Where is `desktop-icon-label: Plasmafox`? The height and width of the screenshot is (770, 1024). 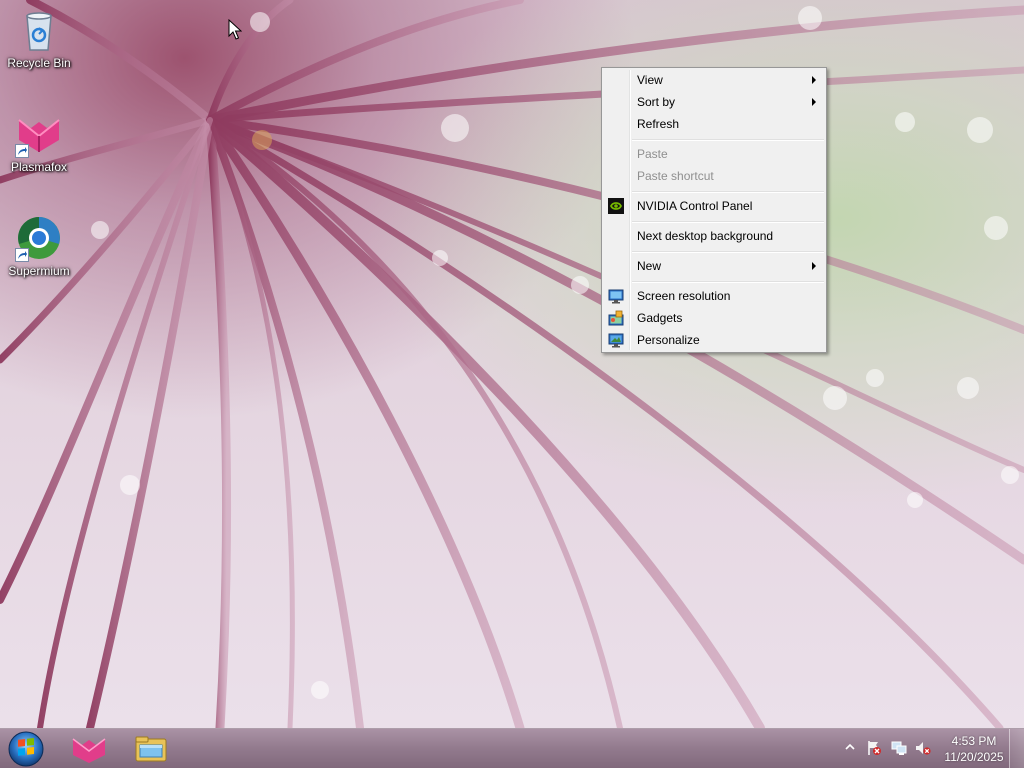
desktop-icon-label: Plasmafox is located at coordinates (39, 167).